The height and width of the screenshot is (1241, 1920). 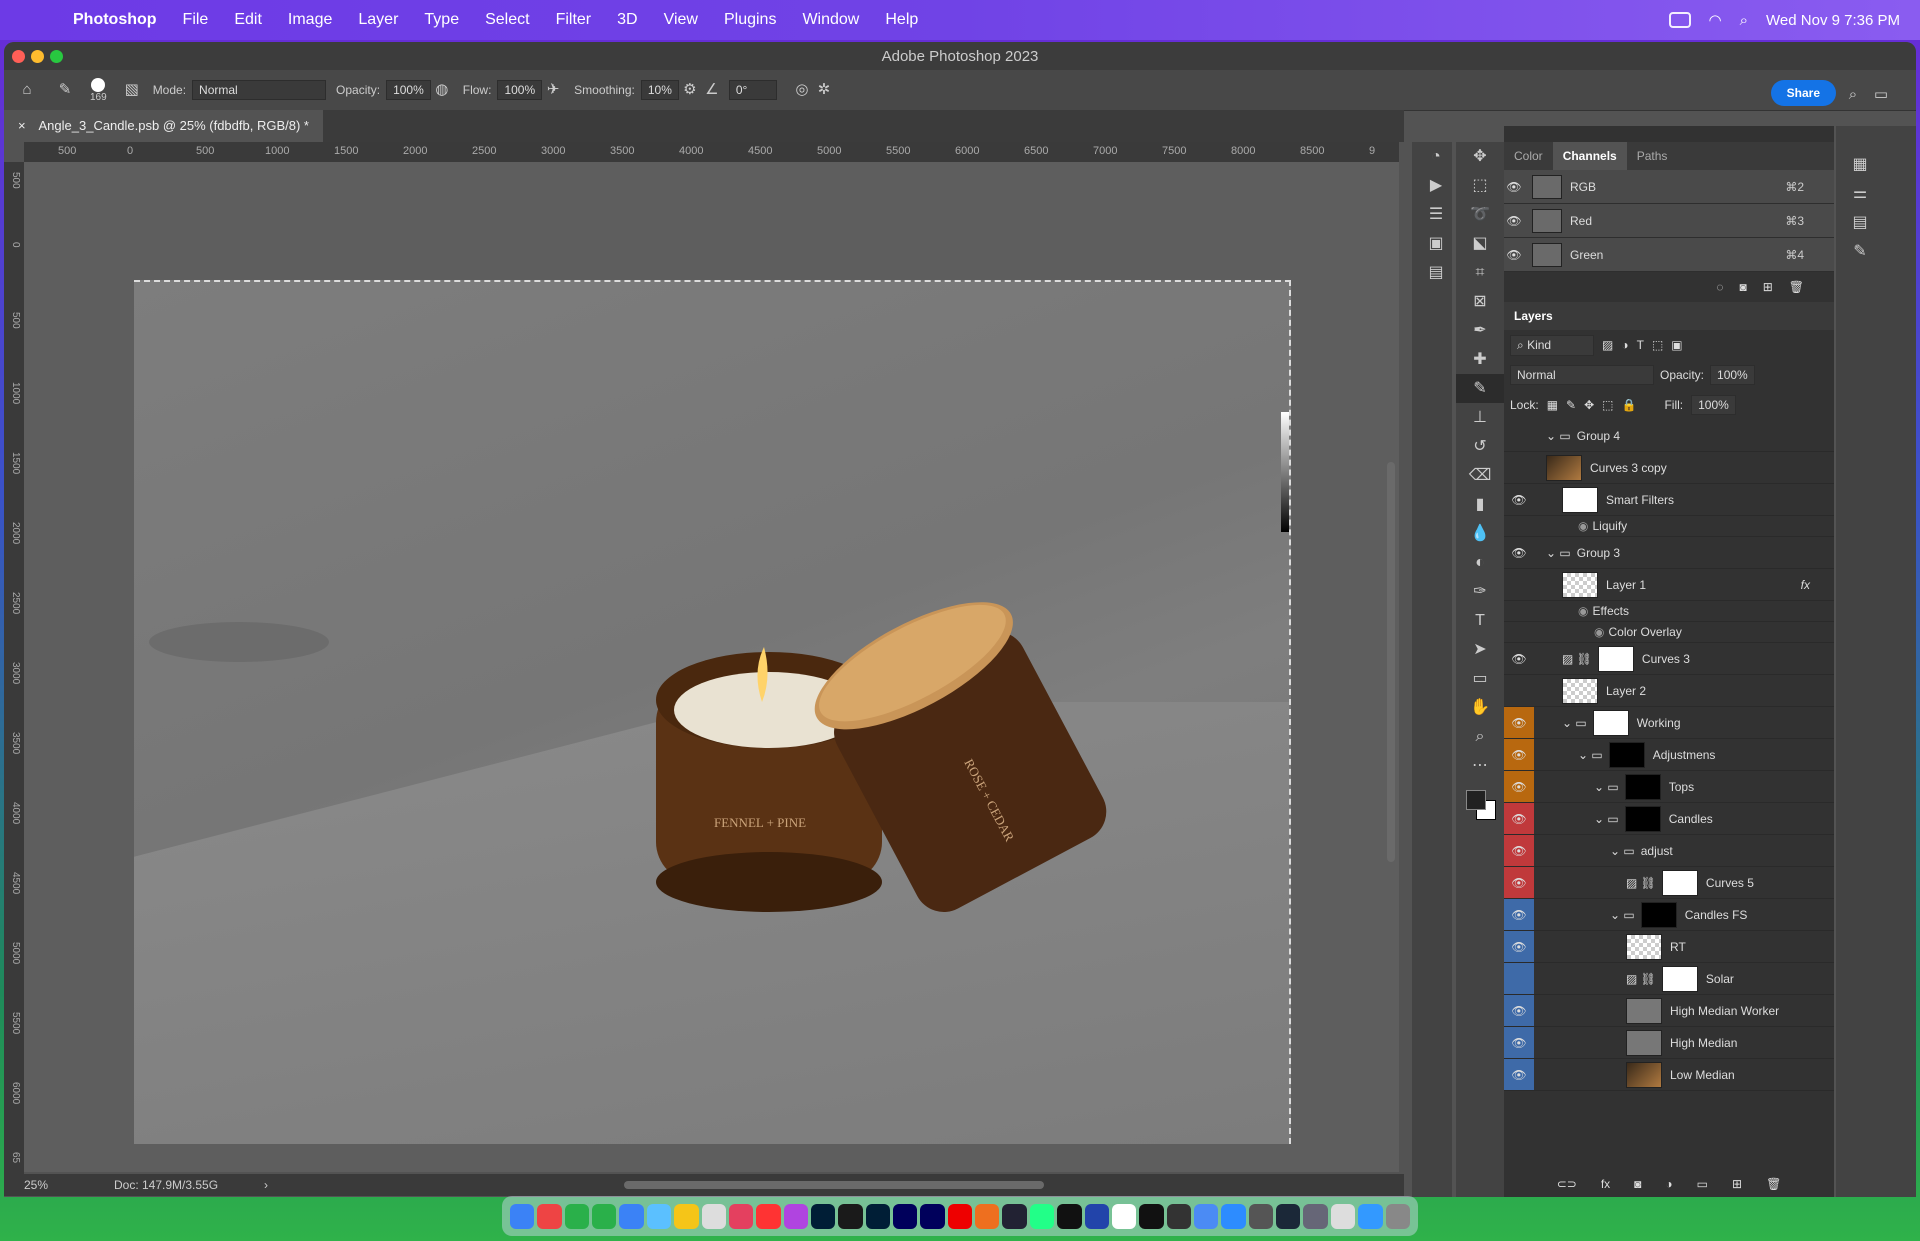 I want to click on flow-field: 100%, so click(x=520, y=90).